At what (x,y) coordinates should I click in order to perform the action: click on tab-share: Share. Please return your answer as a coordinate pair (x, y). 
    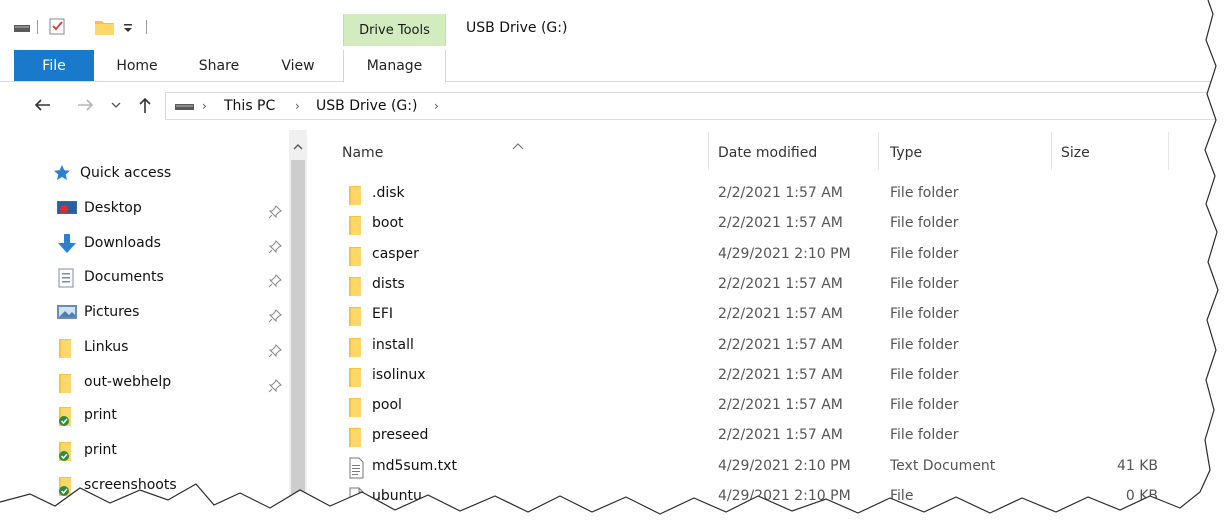
    Looking at the image, I should click on (219, 65).